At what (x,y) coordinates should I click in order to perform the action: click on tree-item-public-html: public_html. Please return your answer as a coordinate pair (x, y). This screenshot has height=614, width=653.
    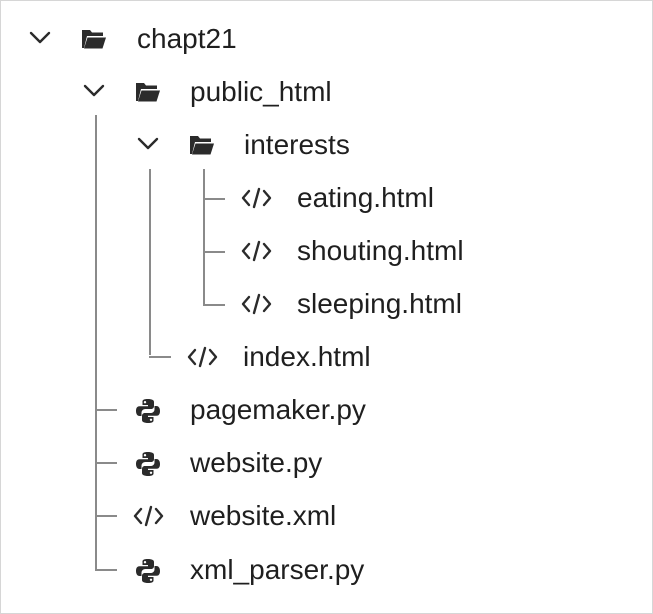
    Looking at the image, I should click on (191, 92).